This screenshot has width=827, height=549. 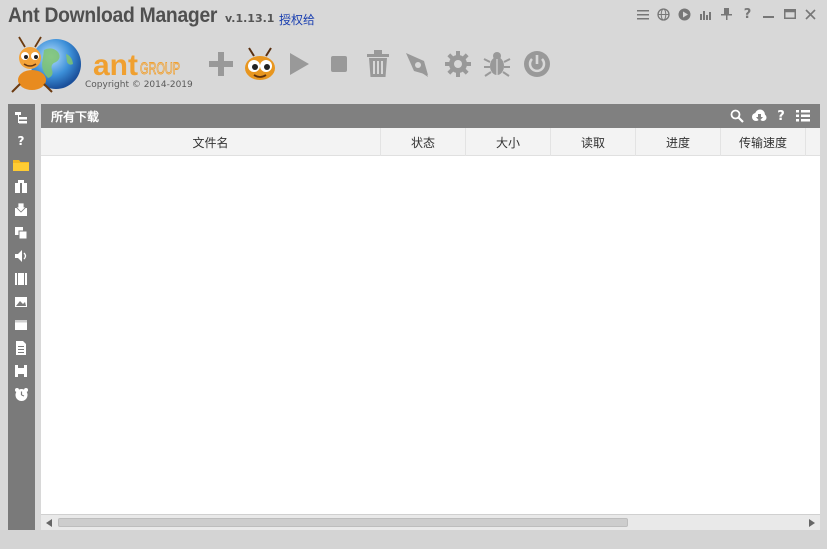 I want to click on window-icon, so click(x=21, y=325).